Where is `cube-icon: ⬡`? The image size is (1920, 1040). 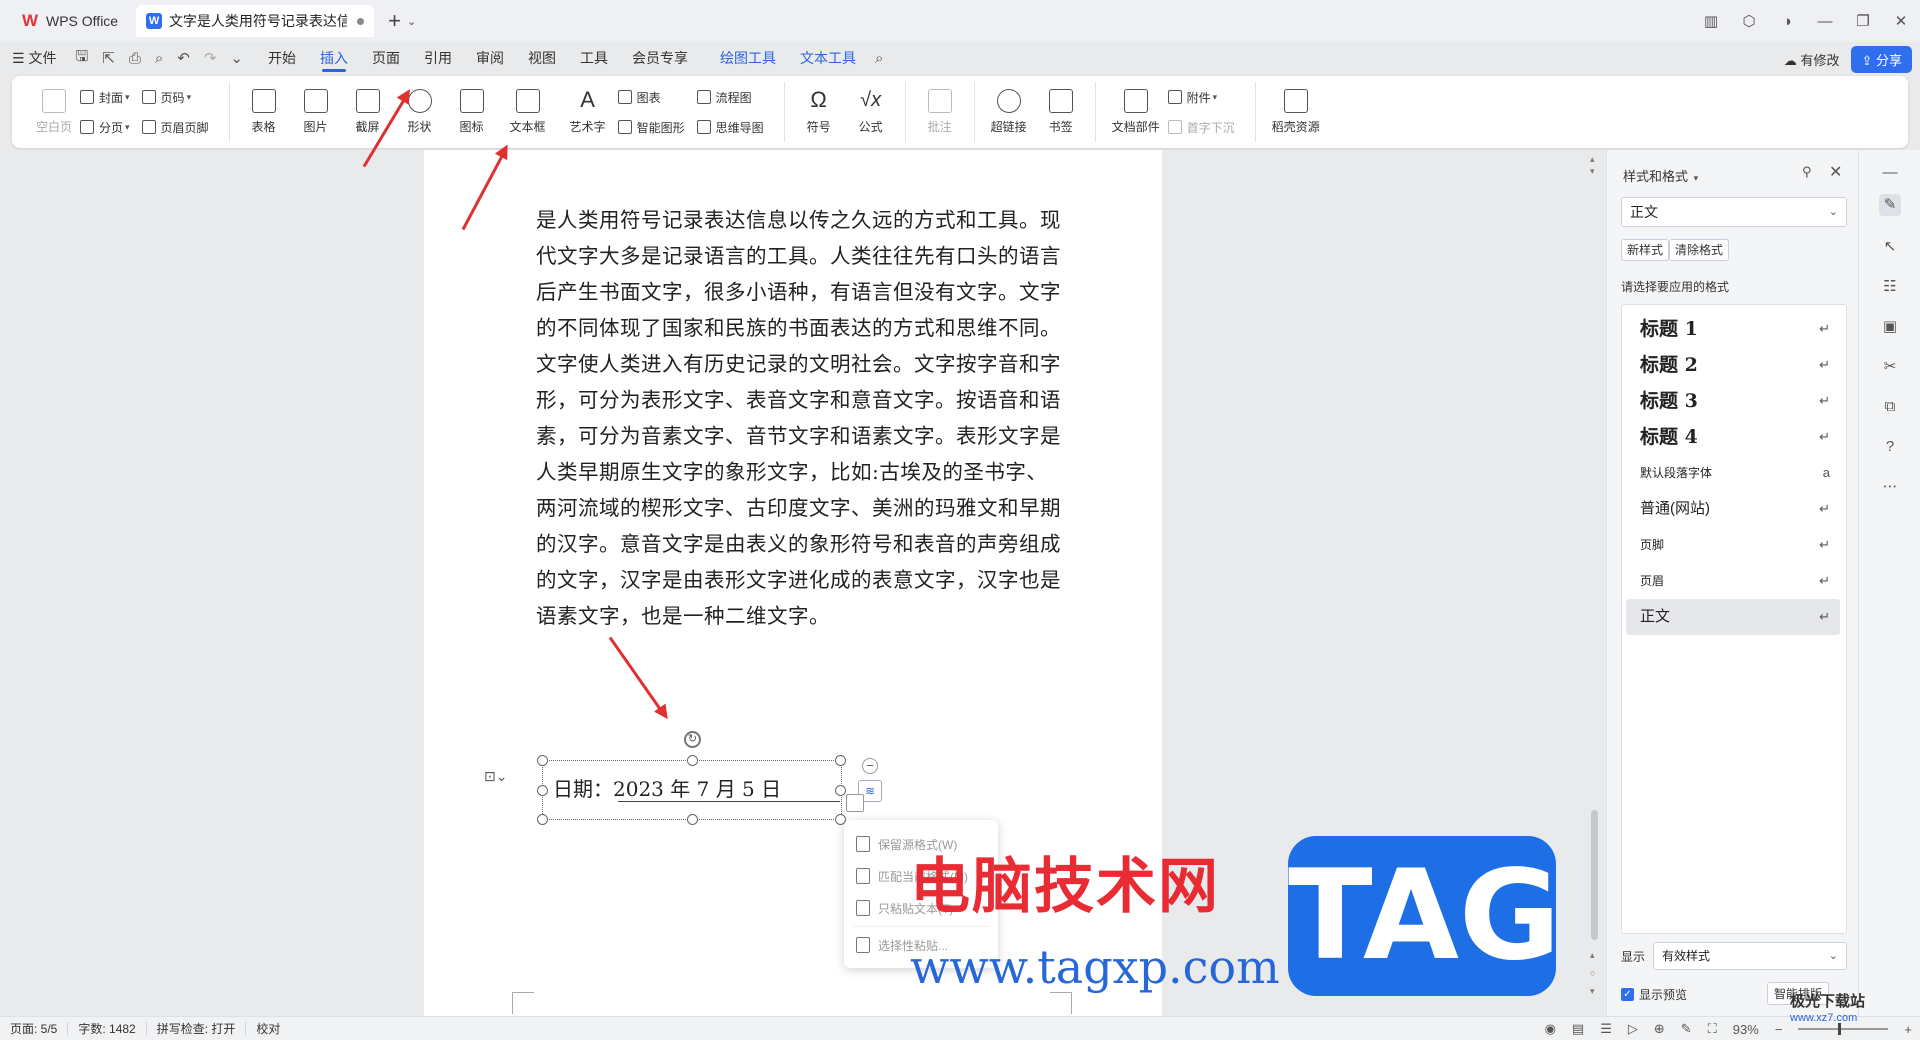 cube-icon: ⬡ is located at coordinates (1749, 21).